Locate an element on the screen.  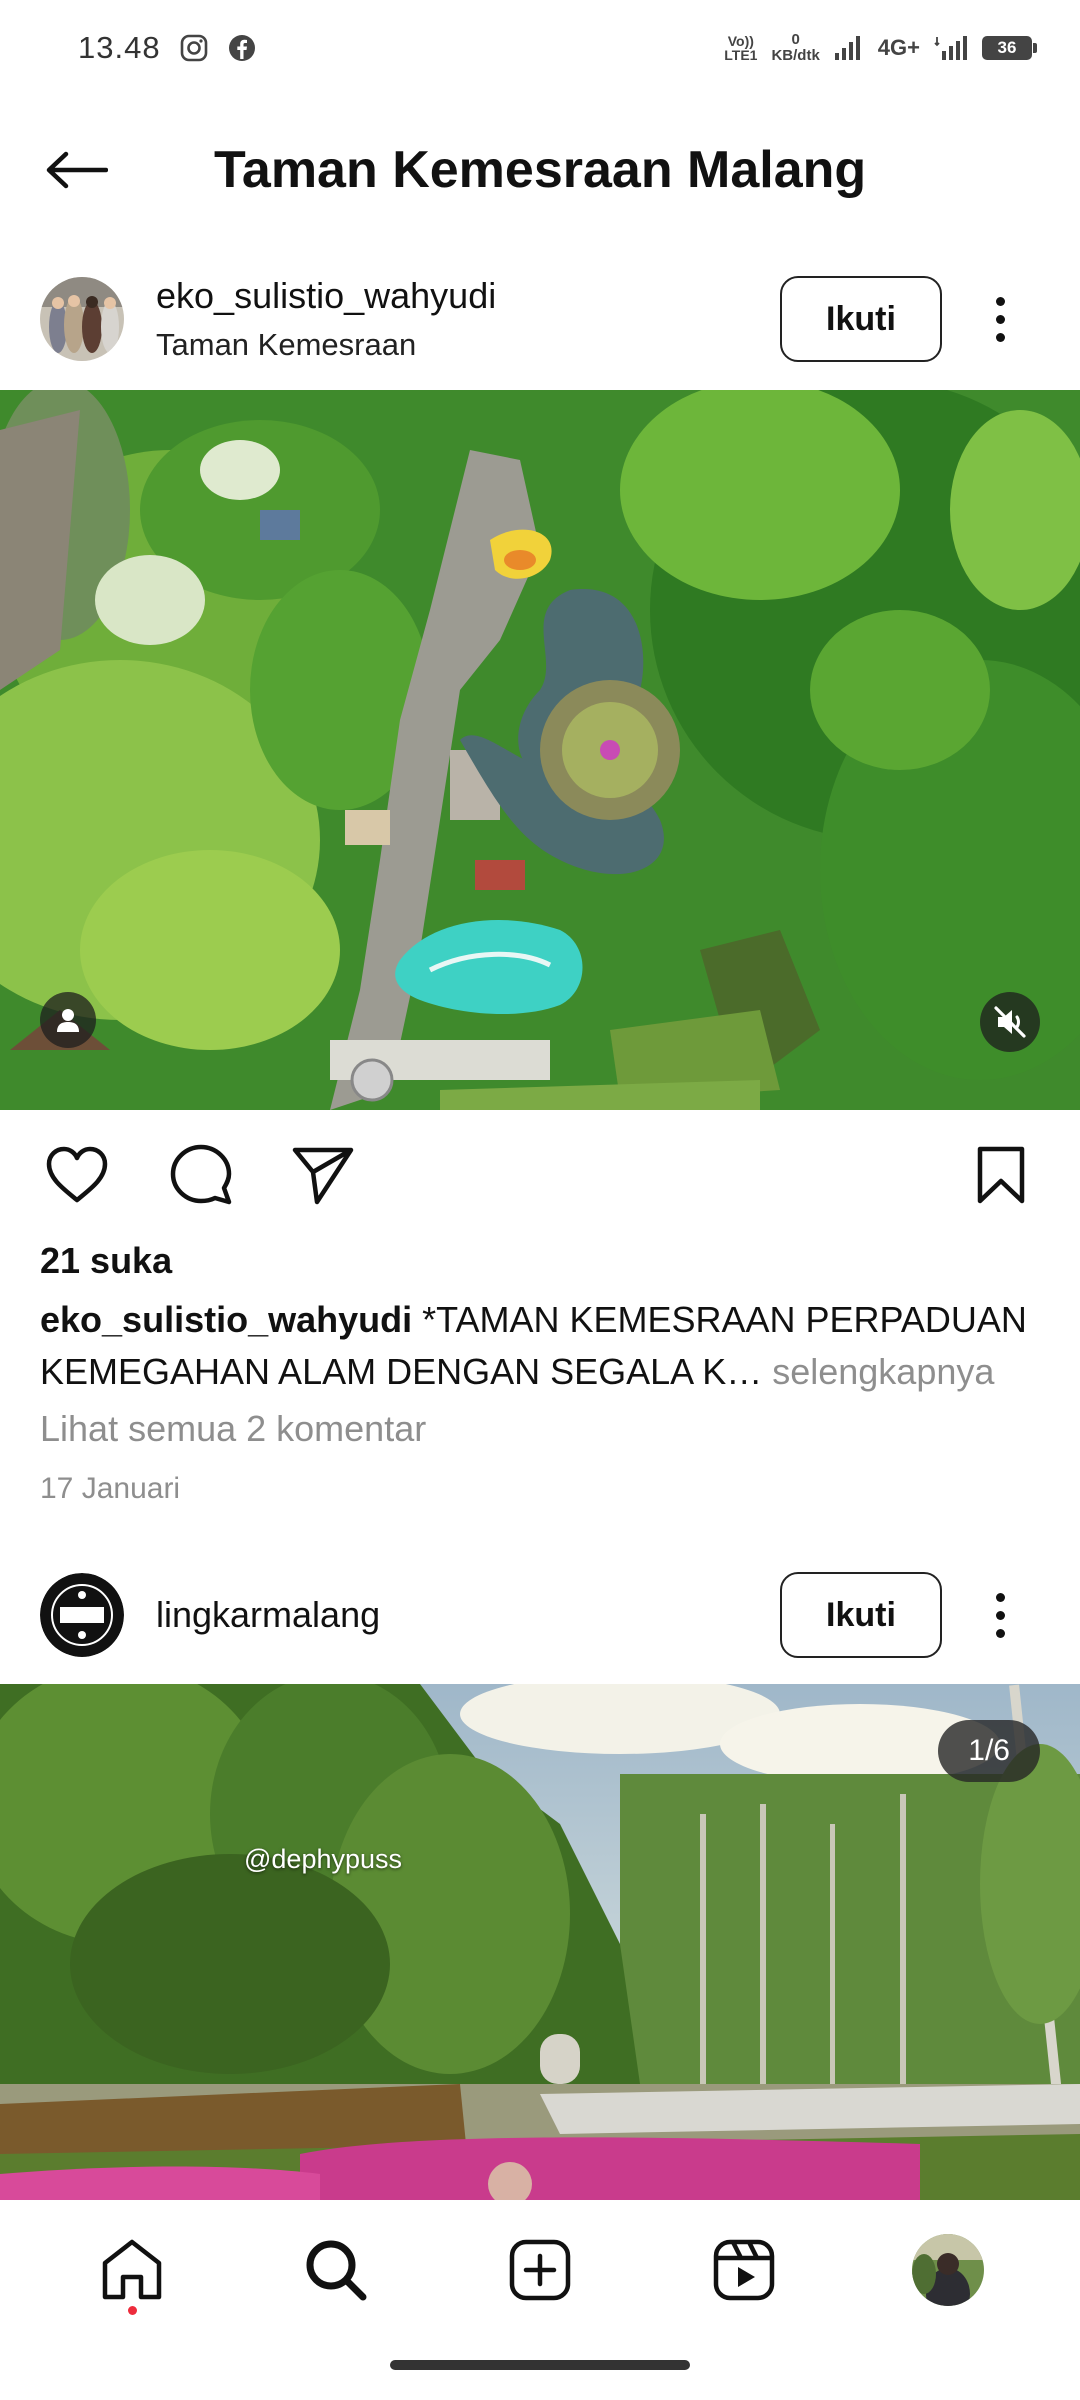
like-count: 21 suka is located at coordinates (106, 1261).